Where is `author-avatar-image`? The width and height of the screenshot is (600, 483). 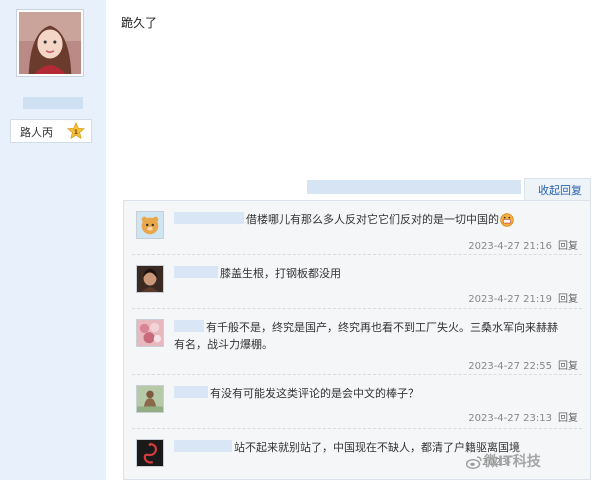
author-avatar-image is located at coordinates (50, 43).